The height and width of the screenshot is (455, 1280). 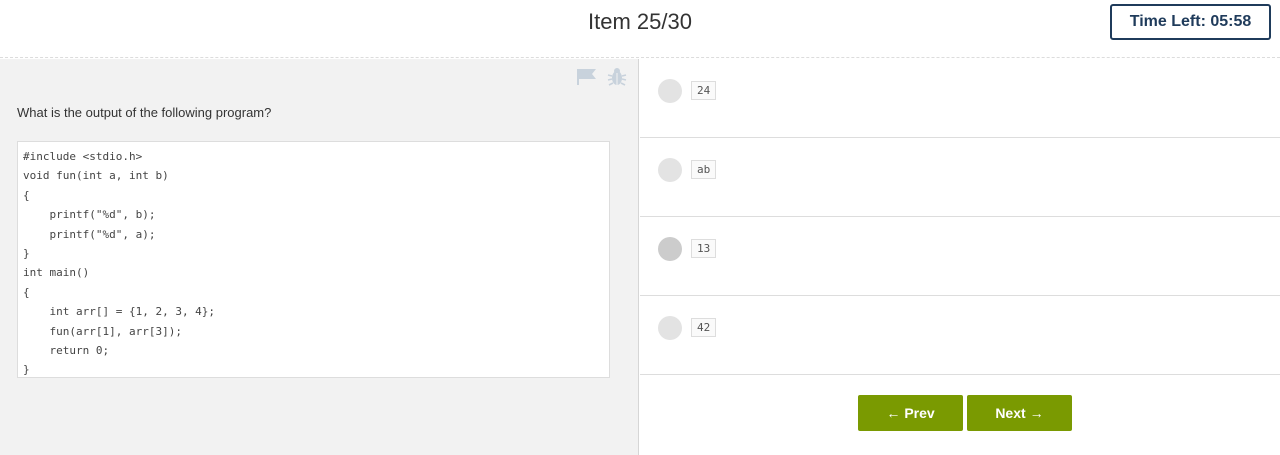 I want to click on item-counter: Item 25/30, so click(x=640, y=21).